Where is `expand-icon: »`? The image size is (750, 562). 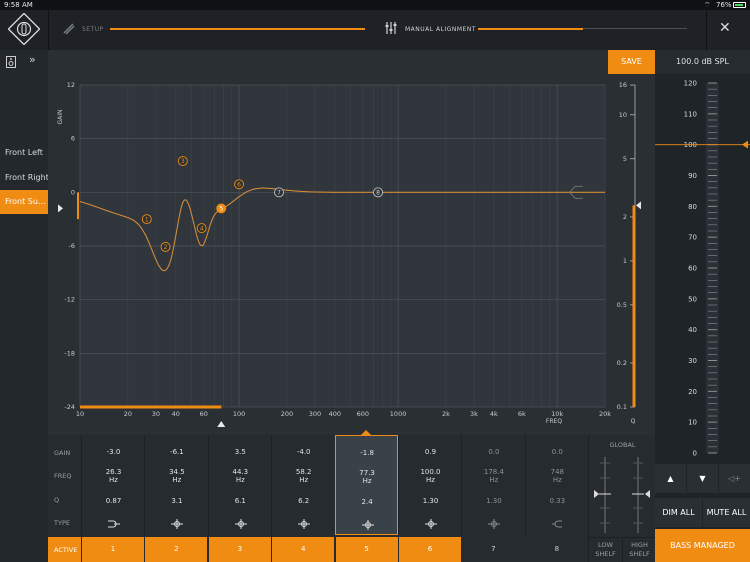 expand-icon: » is located at coordinates (32, 59).